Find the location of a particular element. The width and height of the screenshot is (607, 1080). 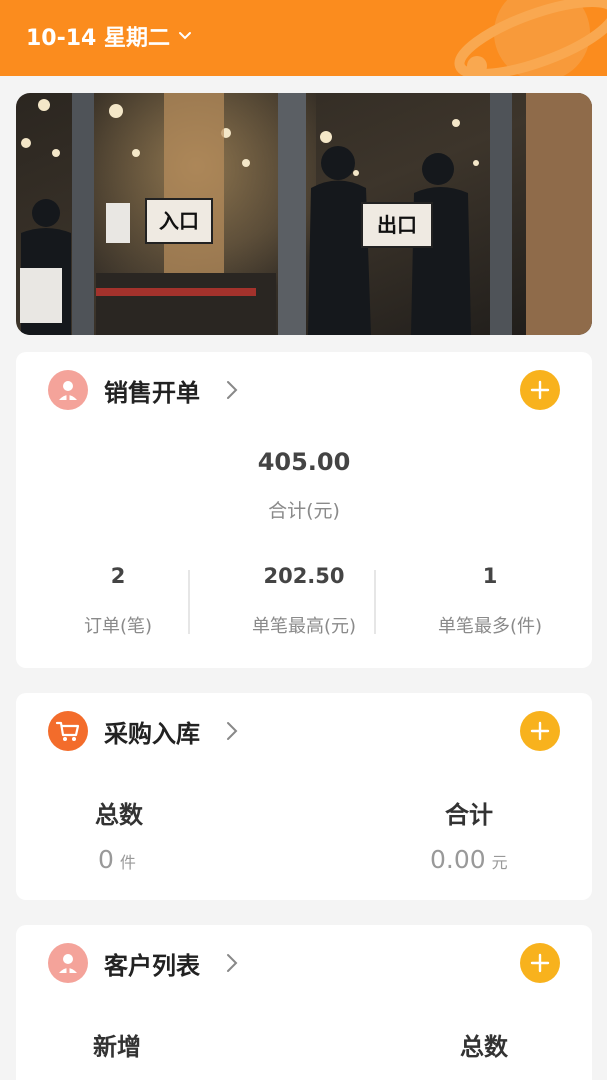

chevron-down-icon is located at coordinates (185, 36).